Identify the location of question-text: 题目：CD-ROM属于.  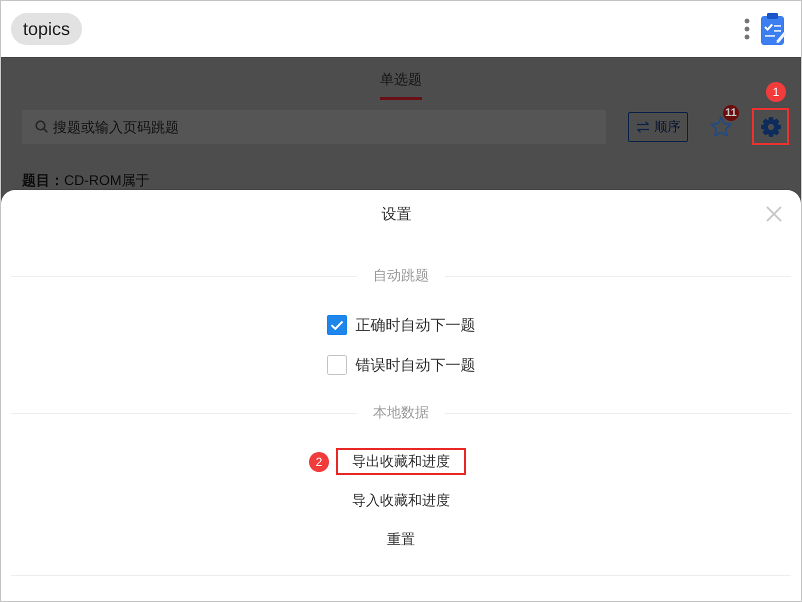
(86, 180).